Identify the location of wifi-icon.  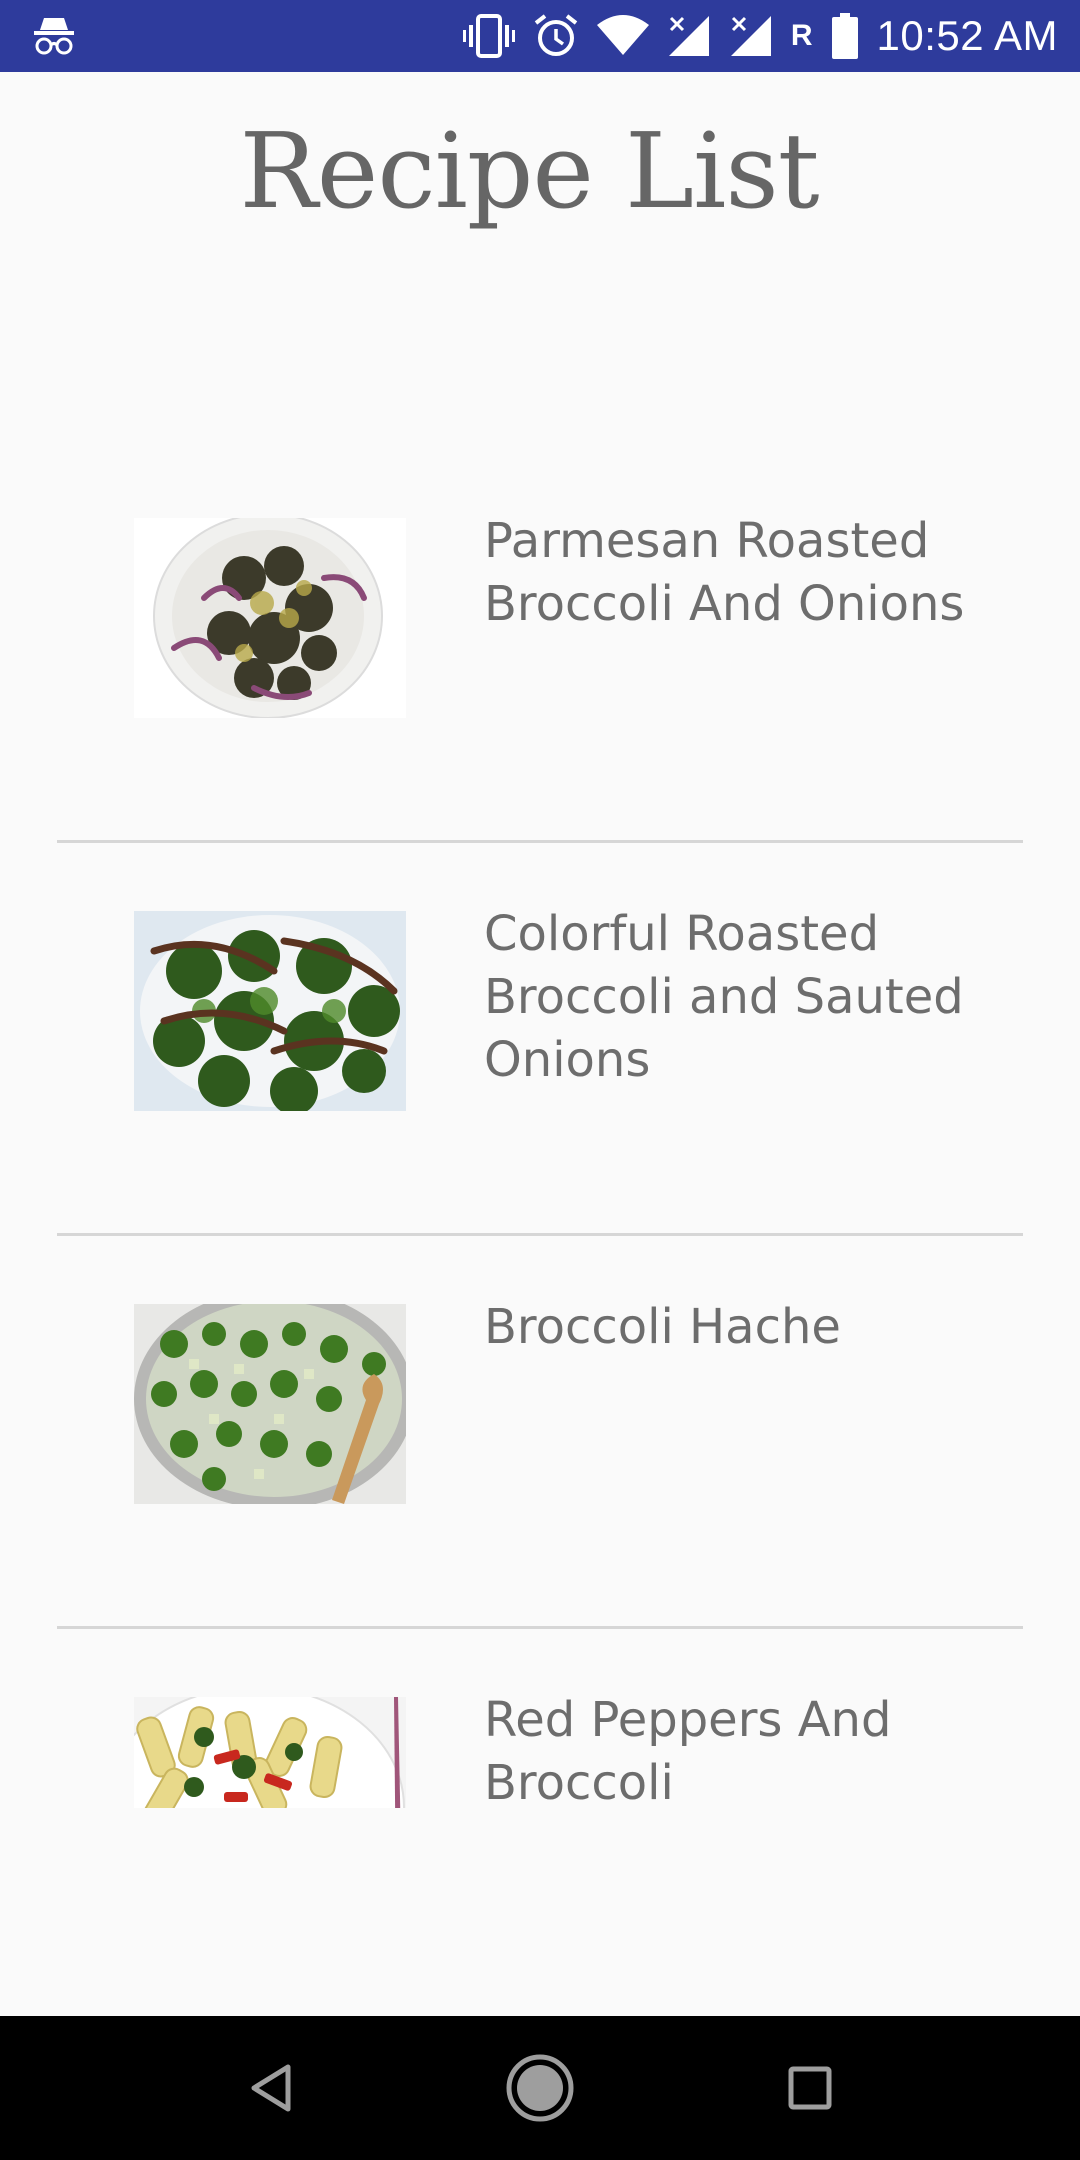
(622, 35).